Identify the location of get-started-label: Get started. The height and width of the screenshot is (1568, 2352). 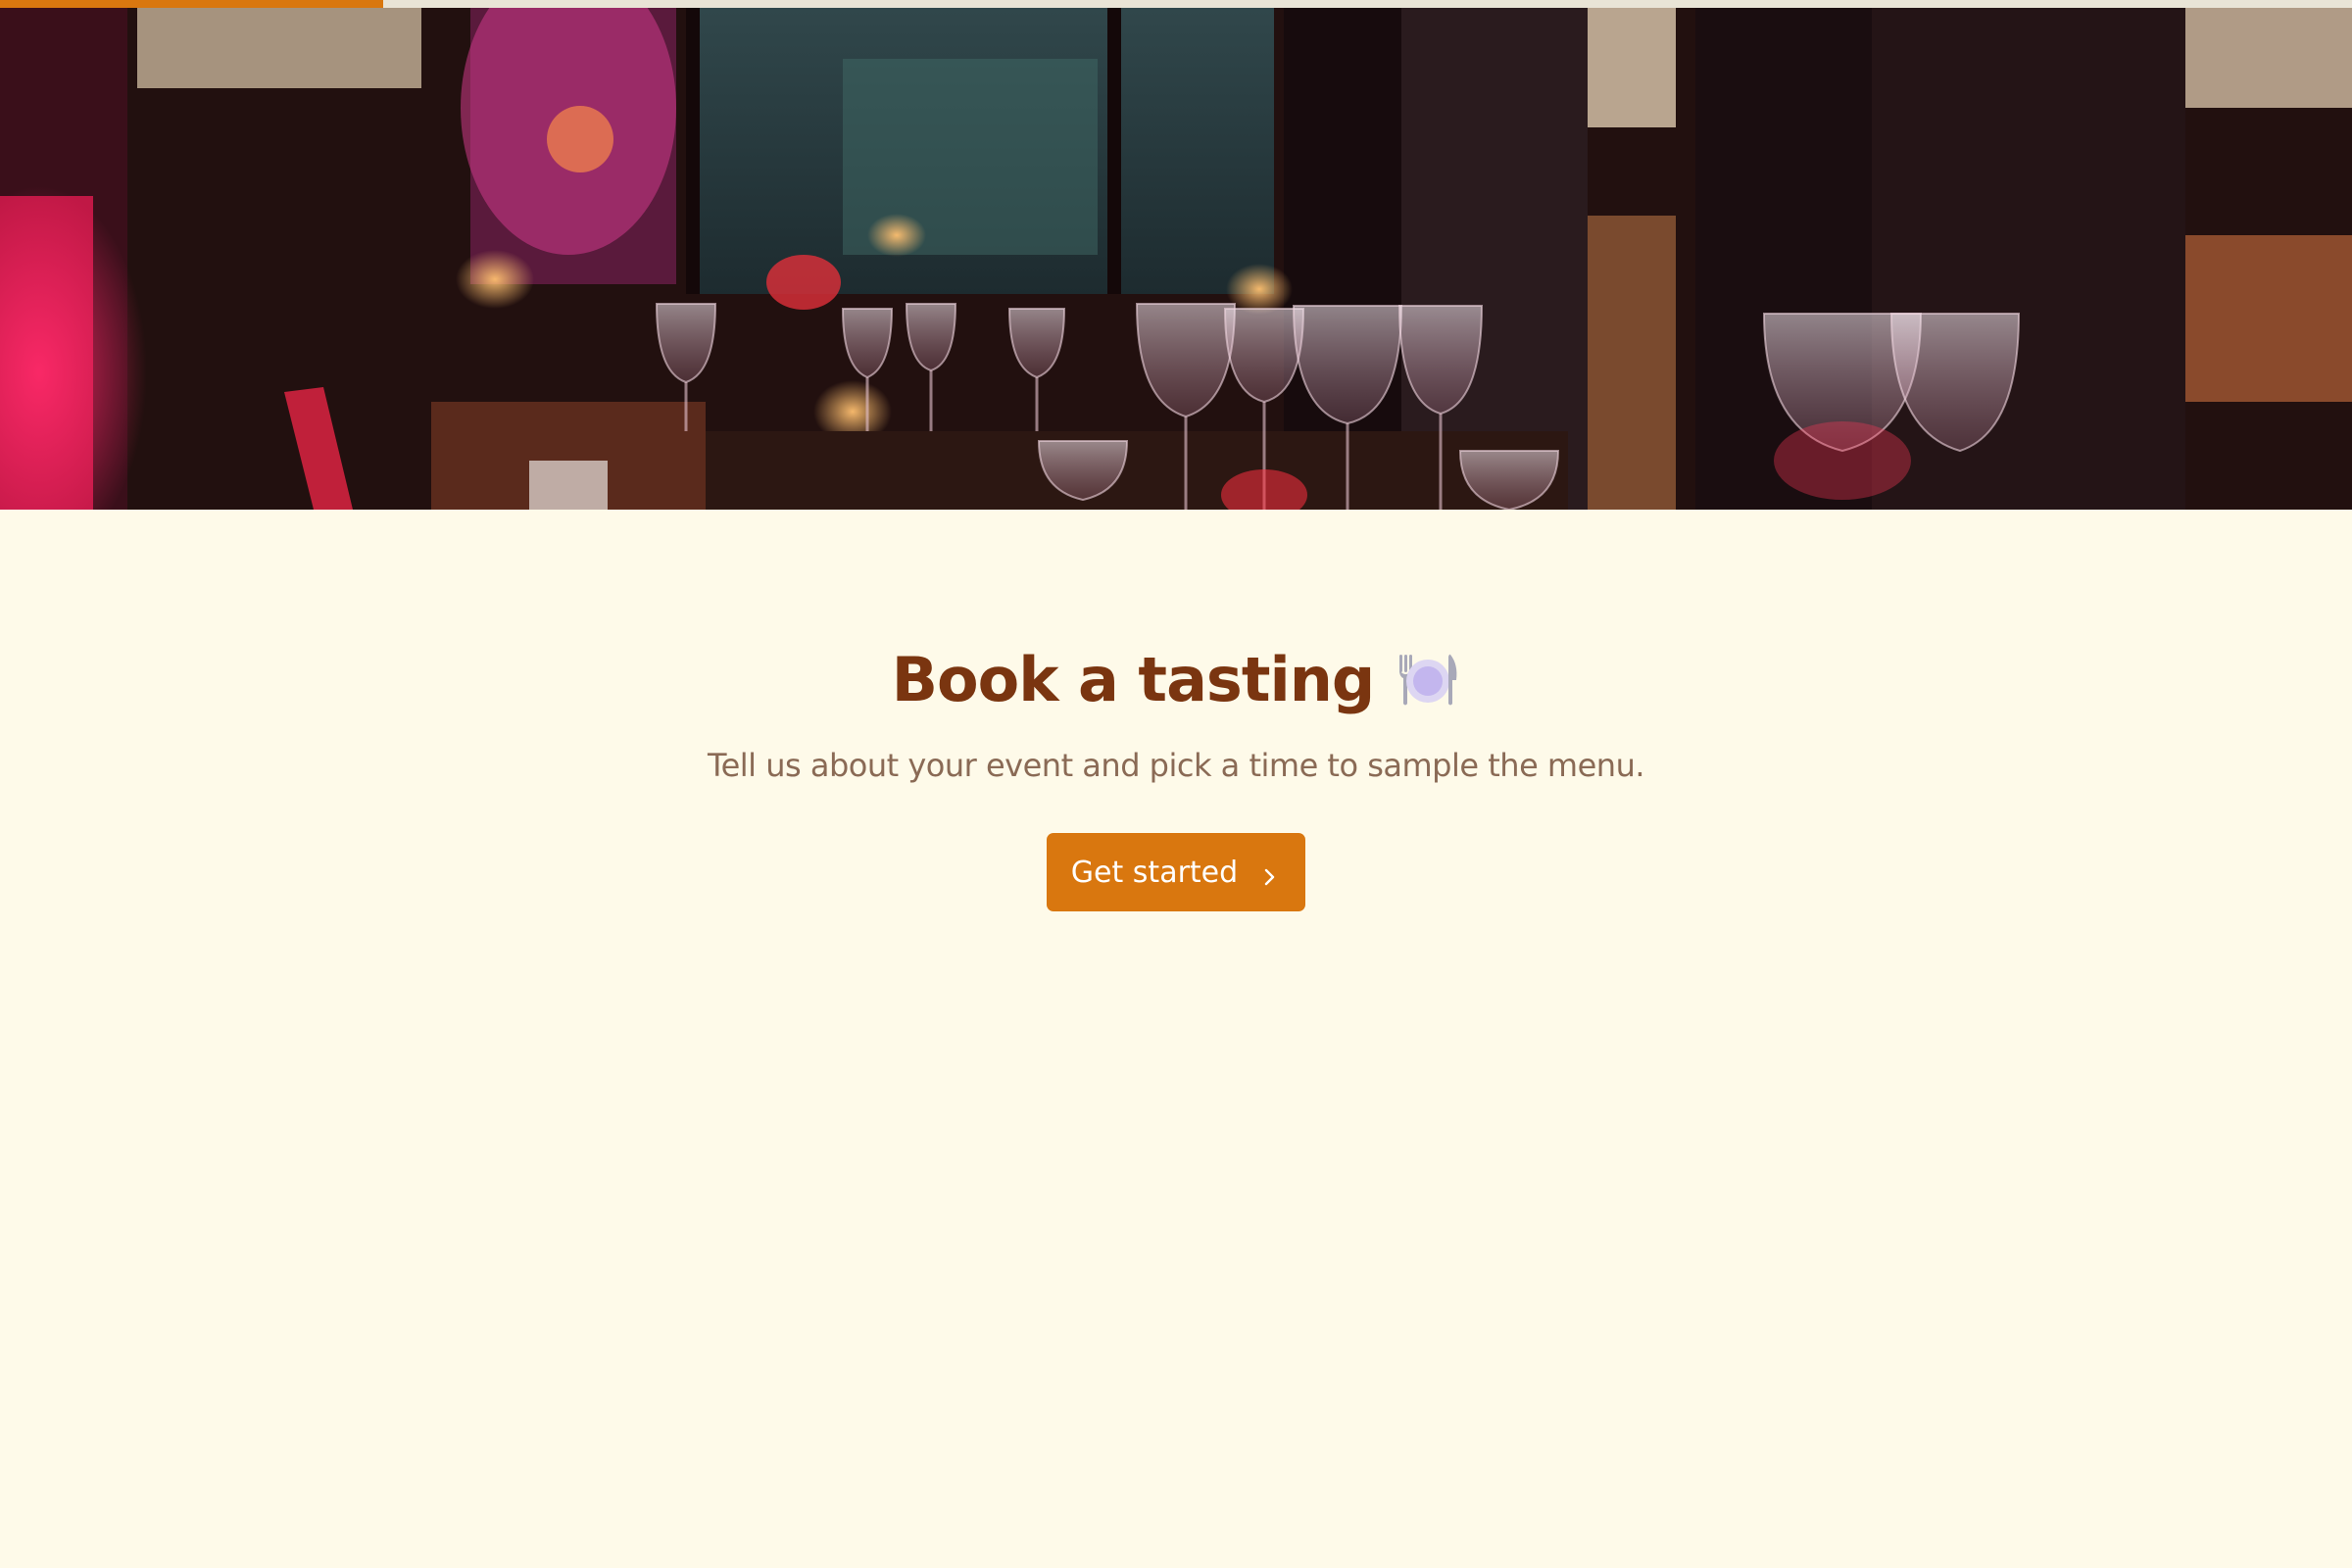
(1154, 872).